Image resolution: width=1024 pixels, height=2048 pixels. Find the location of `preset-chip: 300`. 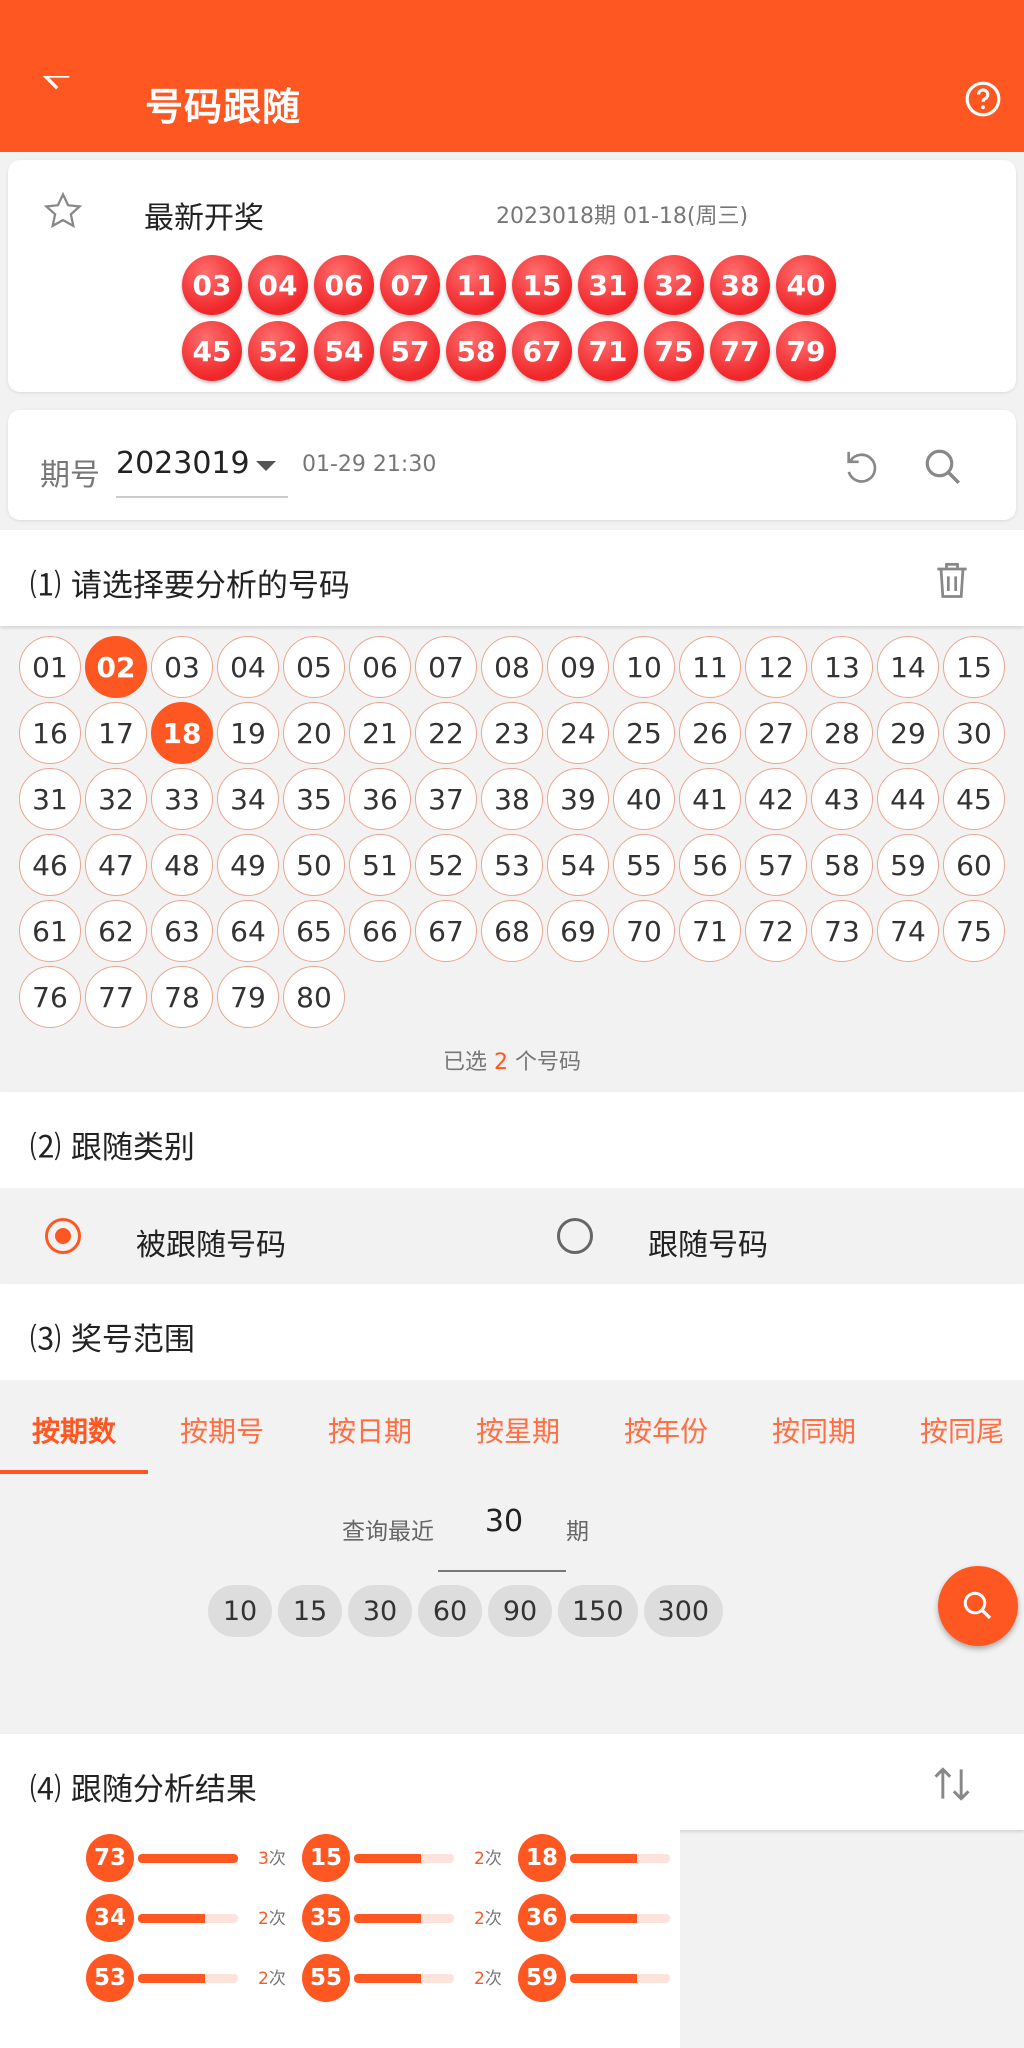

preset-chip: 300 is located at coordinates (683, 1611).